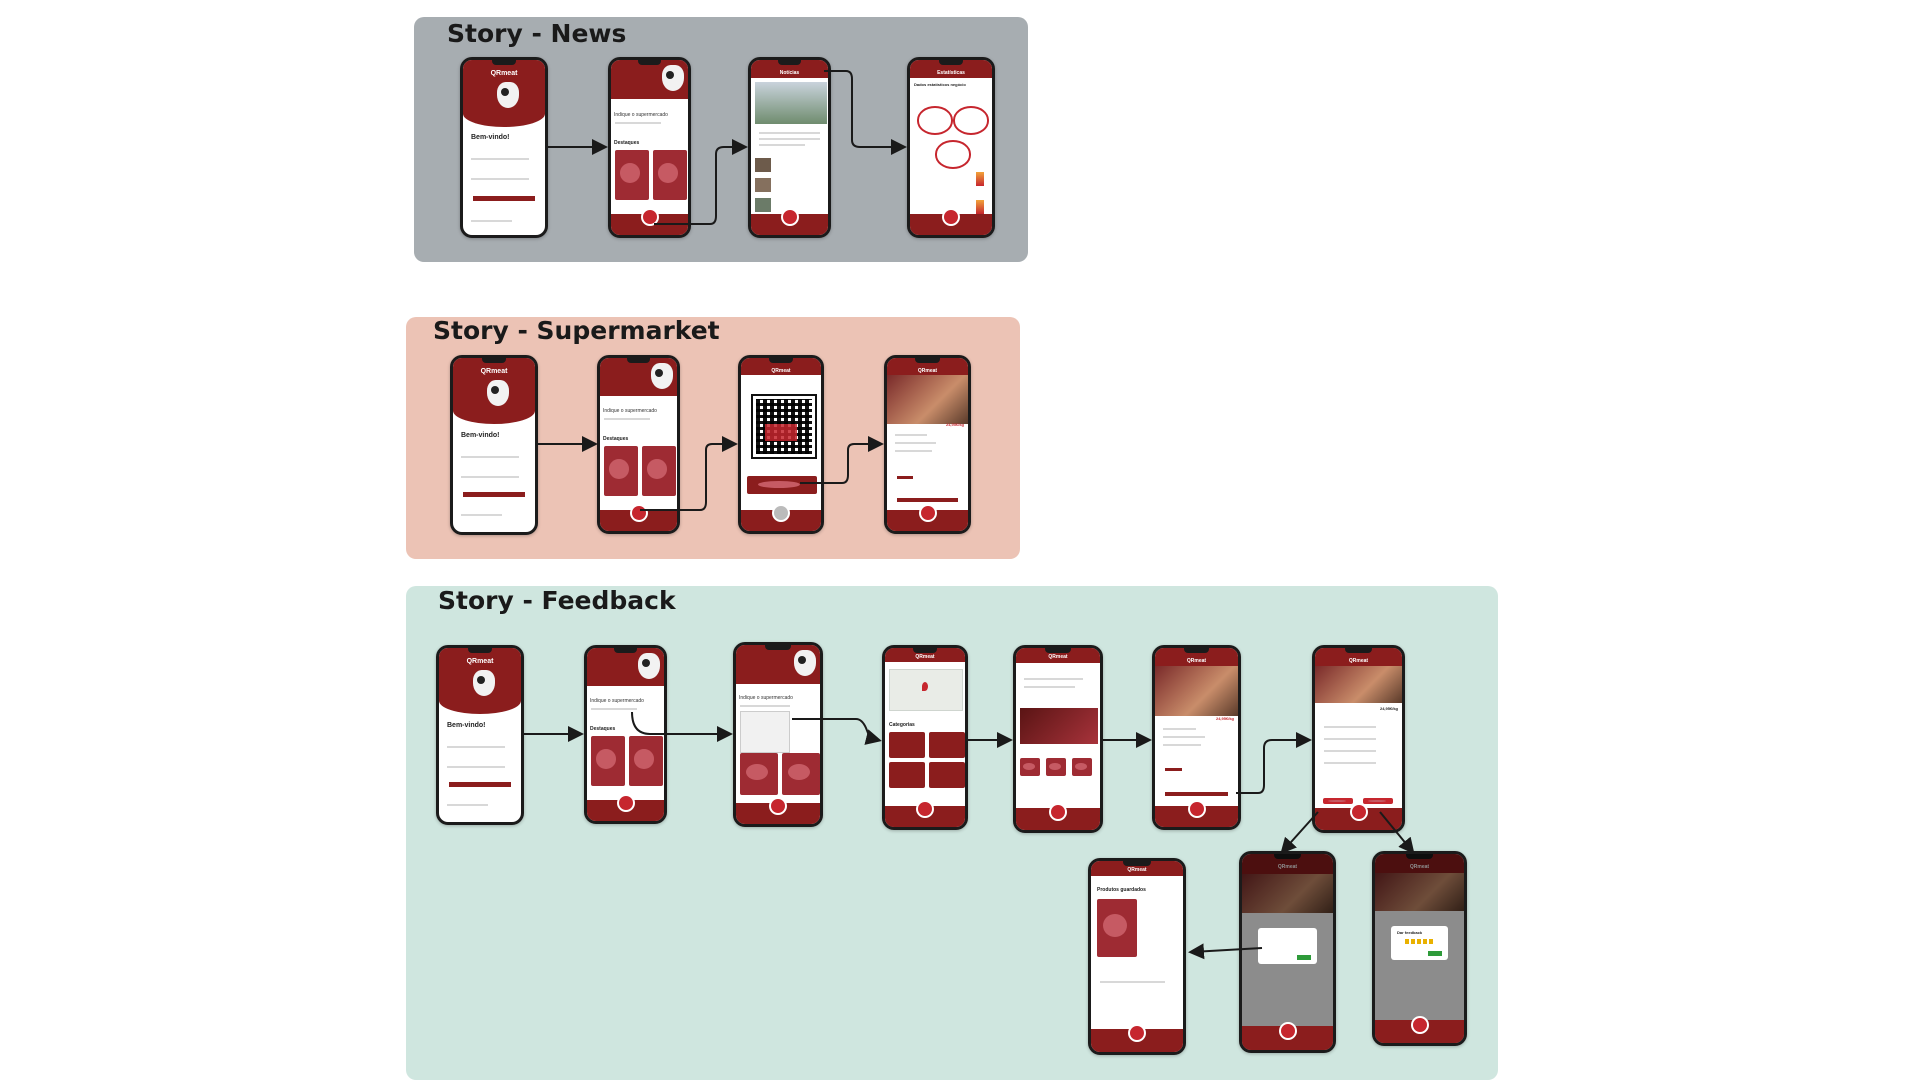 The width and height of the screenshot is (1920, 1080). What do you see at coordinates (781, 444) in the screenshot?
I see `super-scanner-screen: QRmeat` at bounding box center [781, 444].